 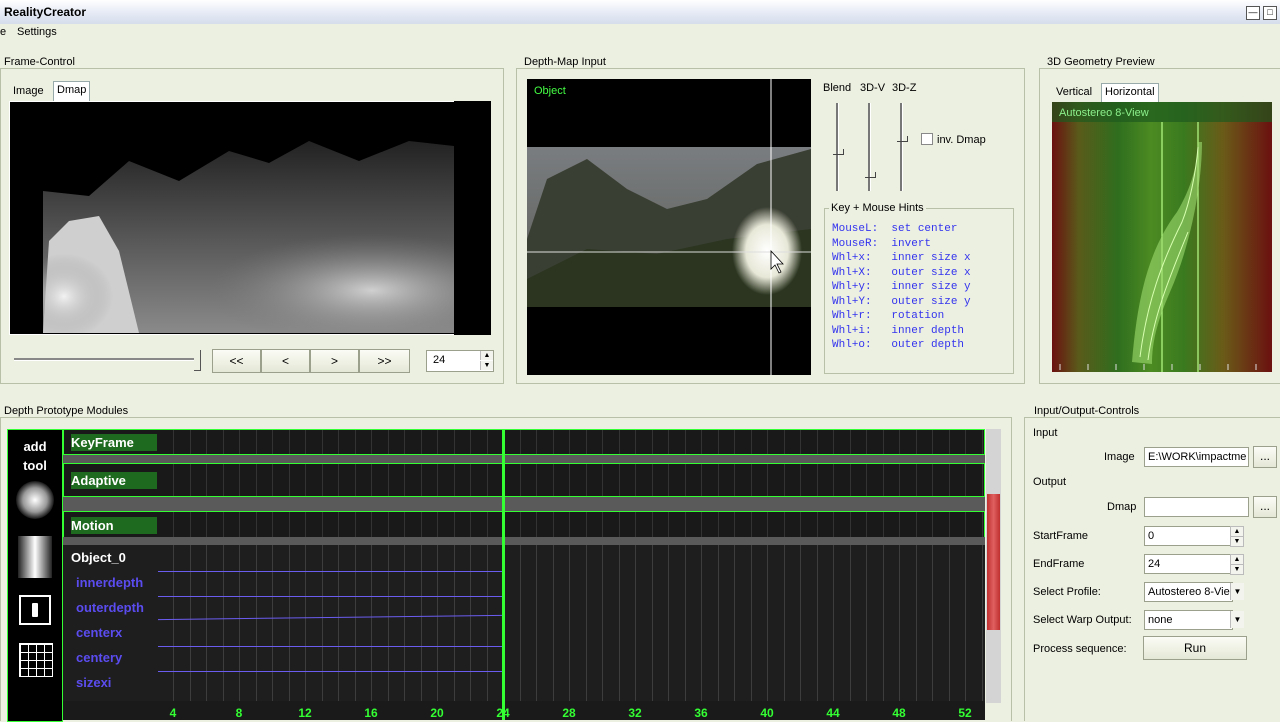 I want to click on hints-label: Key + Mouse Hints, so click(x=877, y=208).